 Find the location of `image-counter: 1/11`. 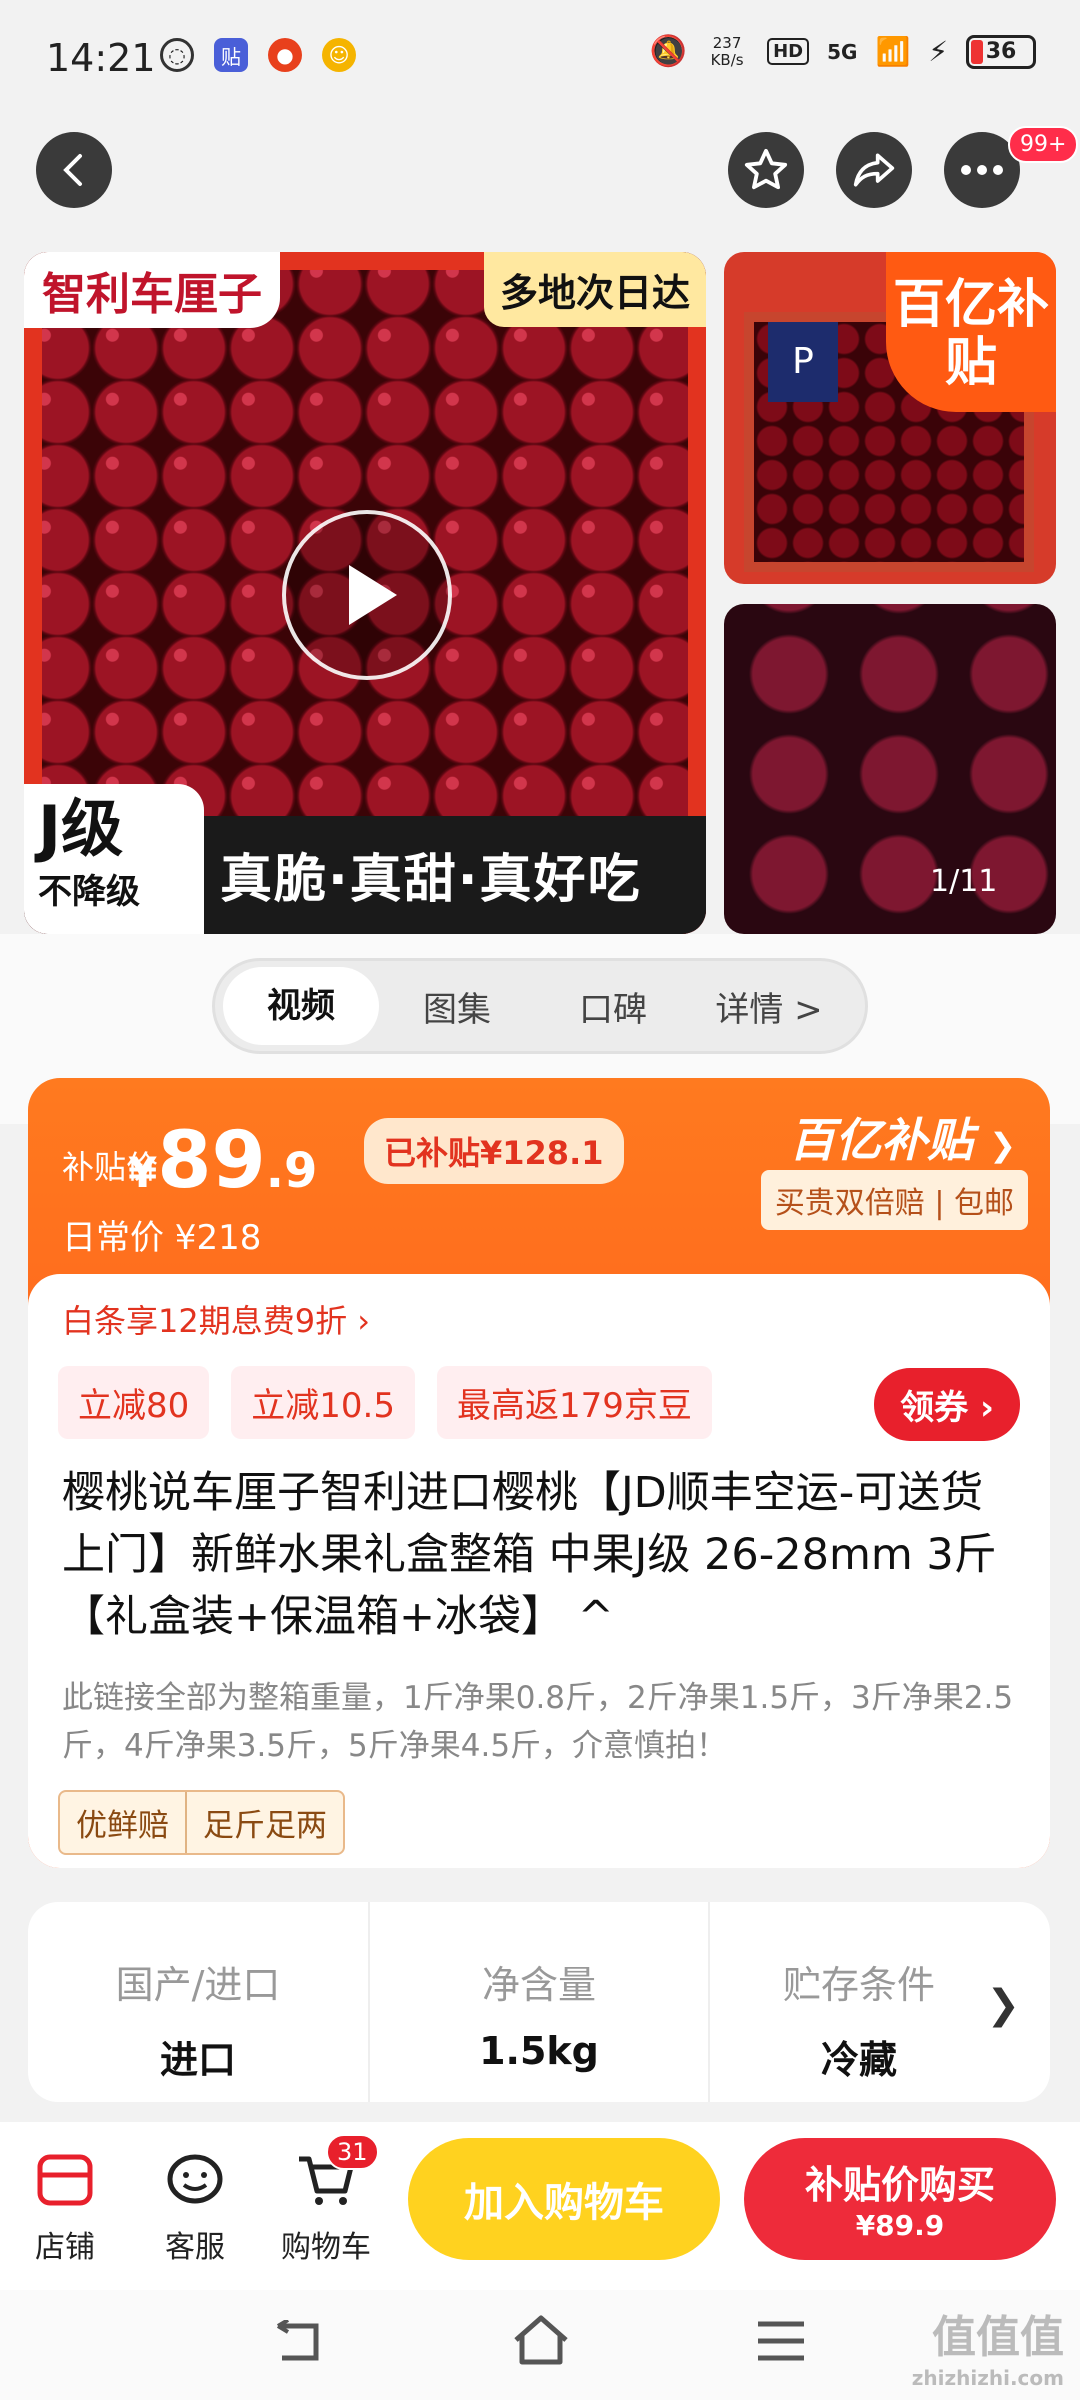

image-counter: 1/11 is located at coordinates (964, 881).